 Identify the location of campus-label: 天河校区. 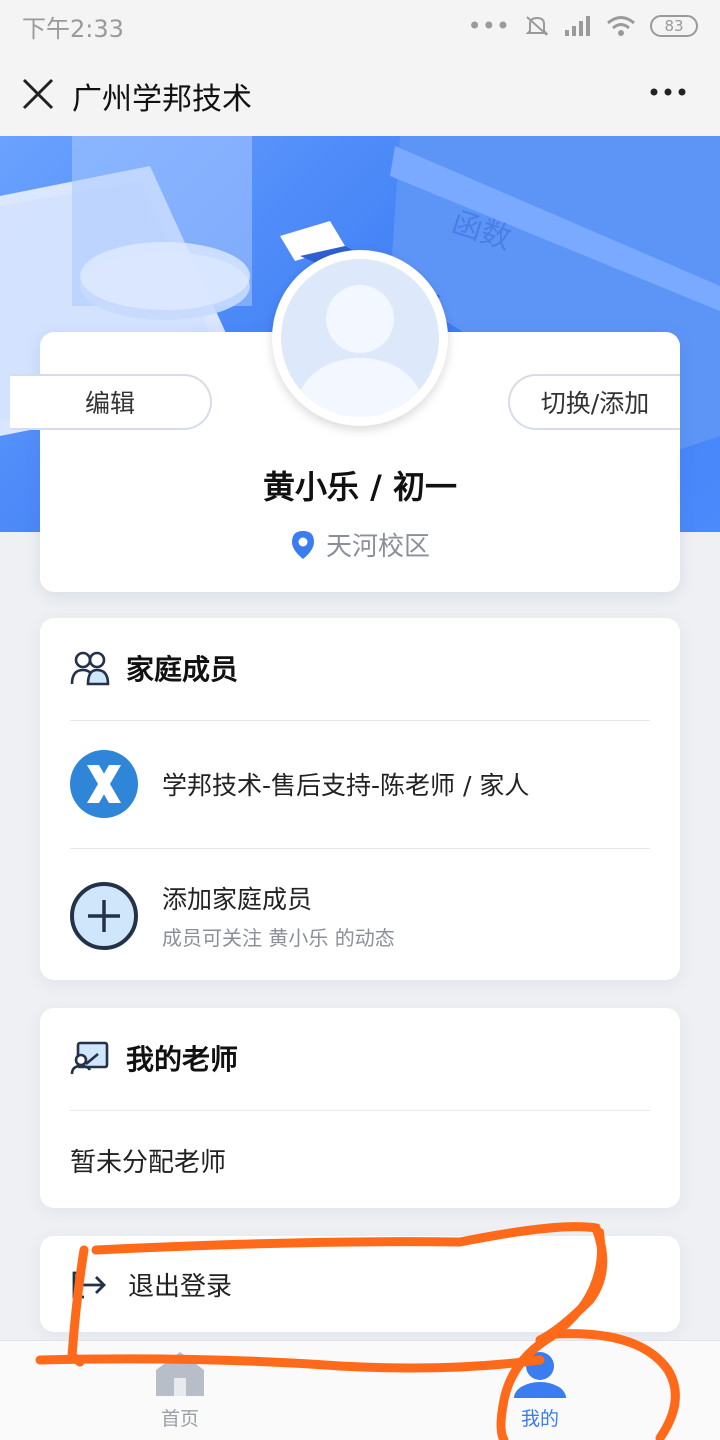
(377, 547).